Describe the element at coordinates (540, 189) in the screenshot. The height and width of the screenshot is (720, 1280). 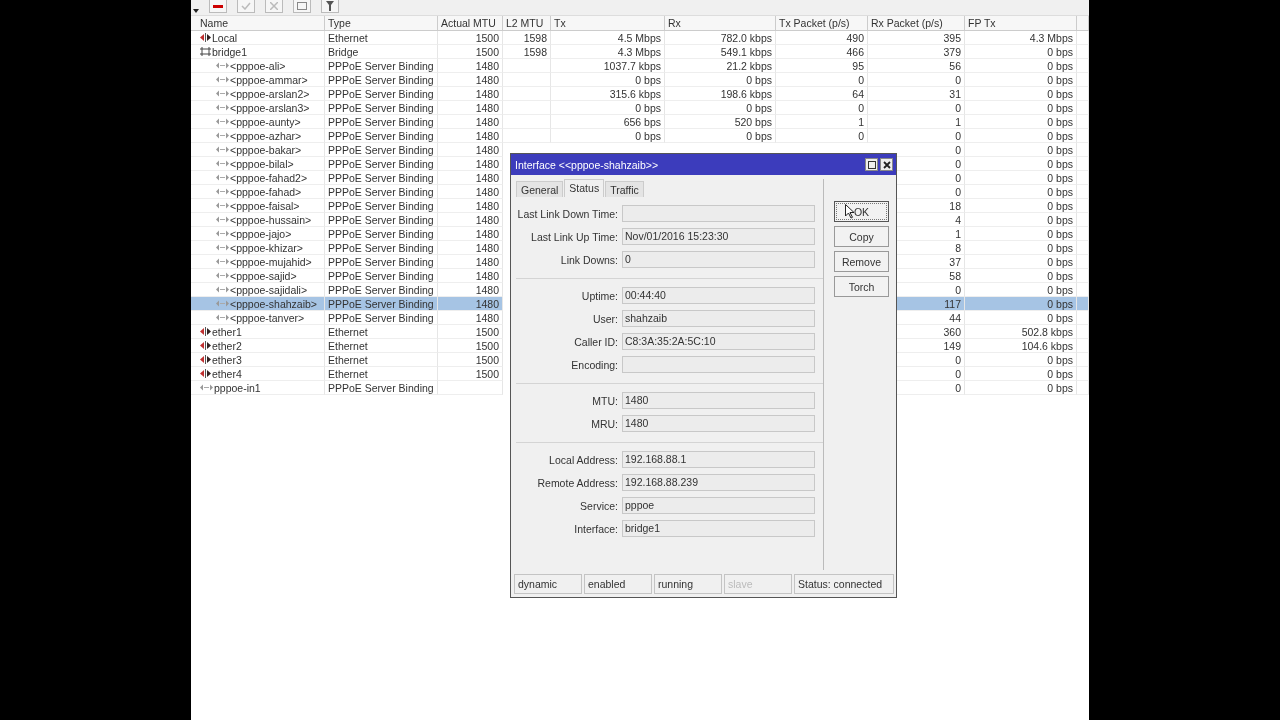
I see `tab: General` at that location.